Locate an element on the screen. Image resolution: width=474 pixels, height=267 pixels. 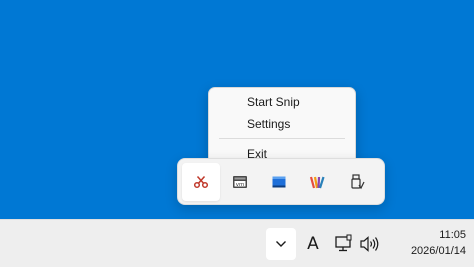
show-hidden-icons-button is located at coordinates (281, 244).